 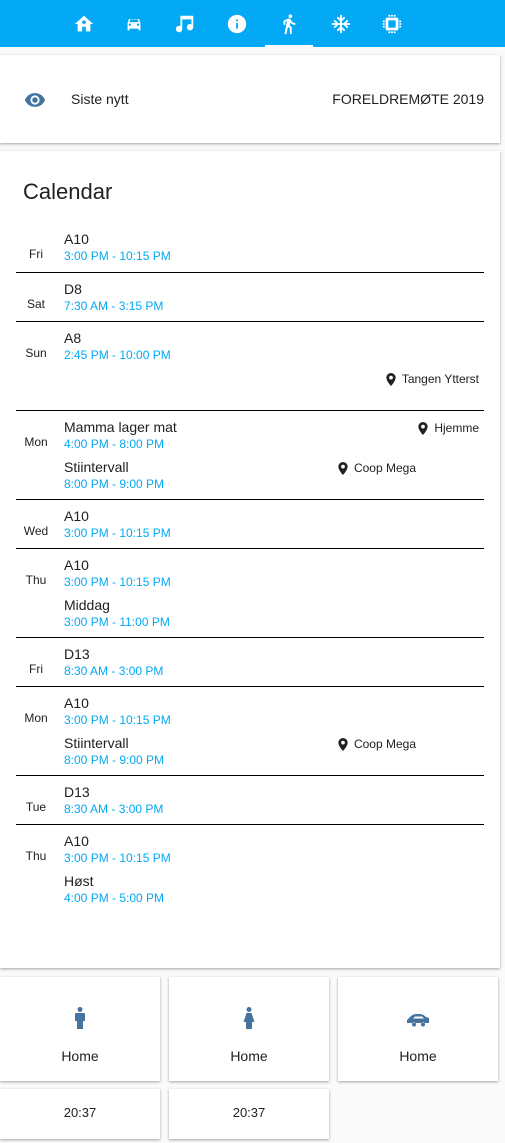 I want to click on calendar-event: Høst 4:00 PM - 5:00 PM, so click(x=114, y=889).